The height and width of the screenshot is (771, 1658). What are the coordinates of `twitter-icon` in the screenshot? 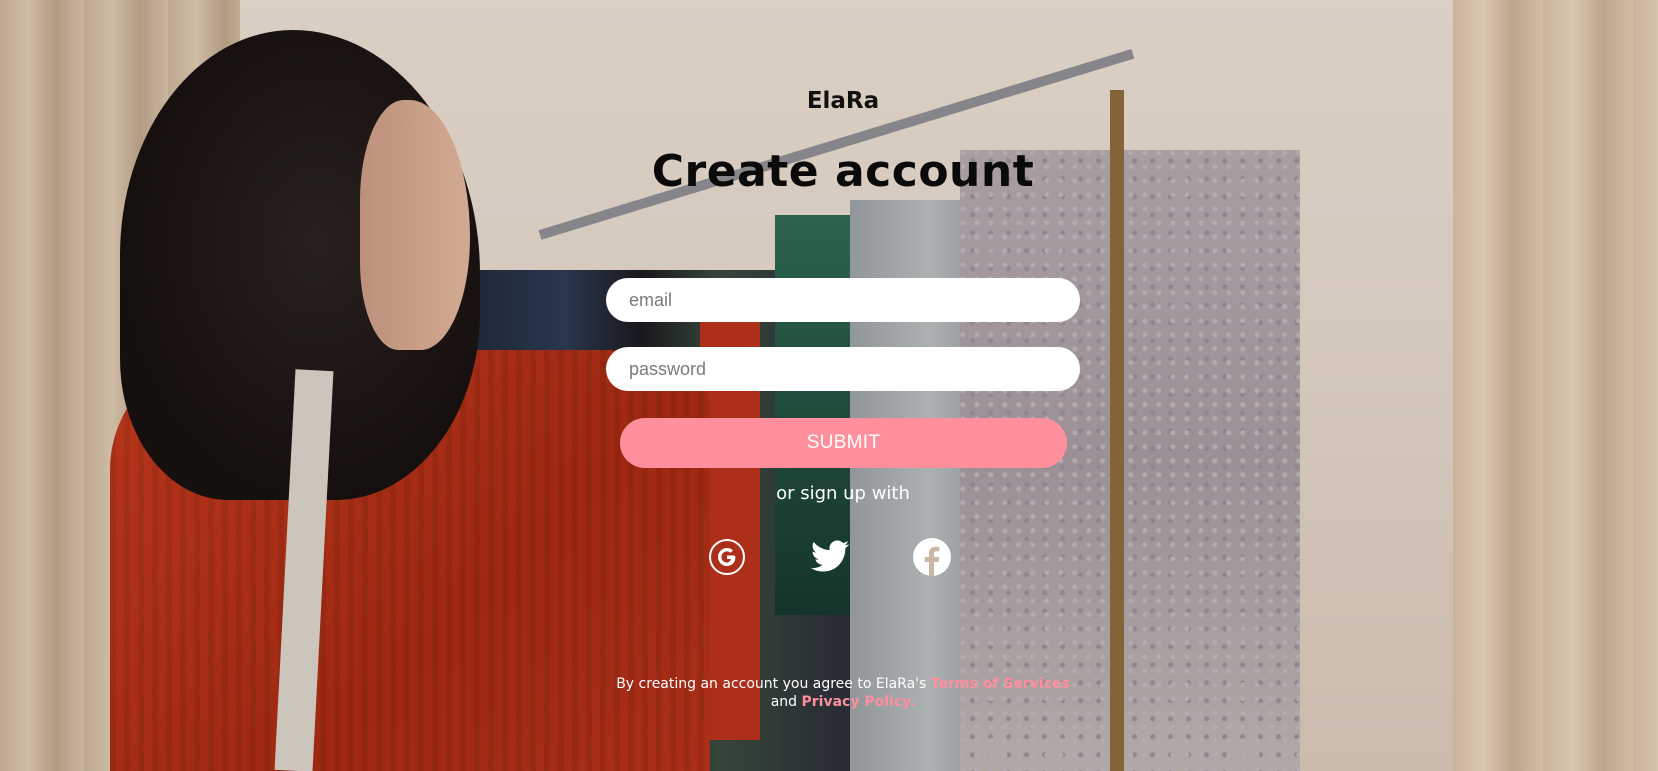 It's located at (830, 556).